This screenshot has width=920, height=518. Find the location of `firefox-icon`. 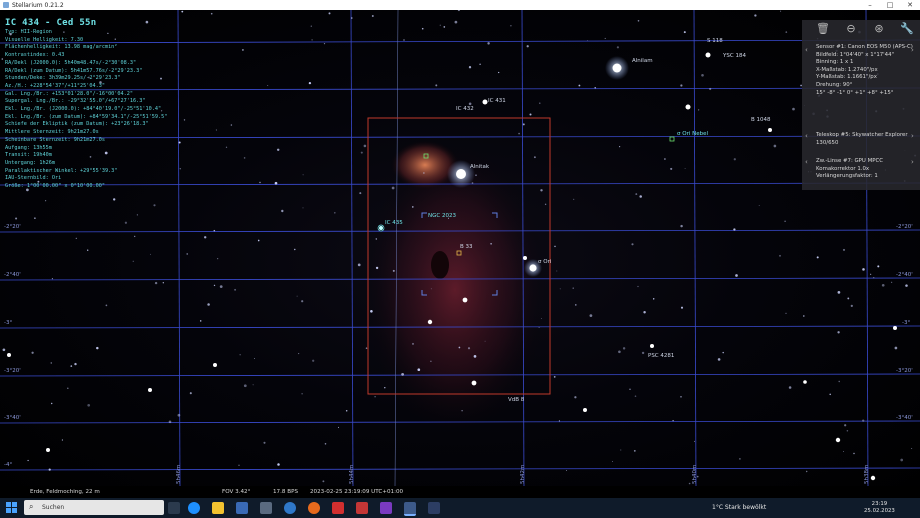

firefox-icon is located at coordinates (314, 508).